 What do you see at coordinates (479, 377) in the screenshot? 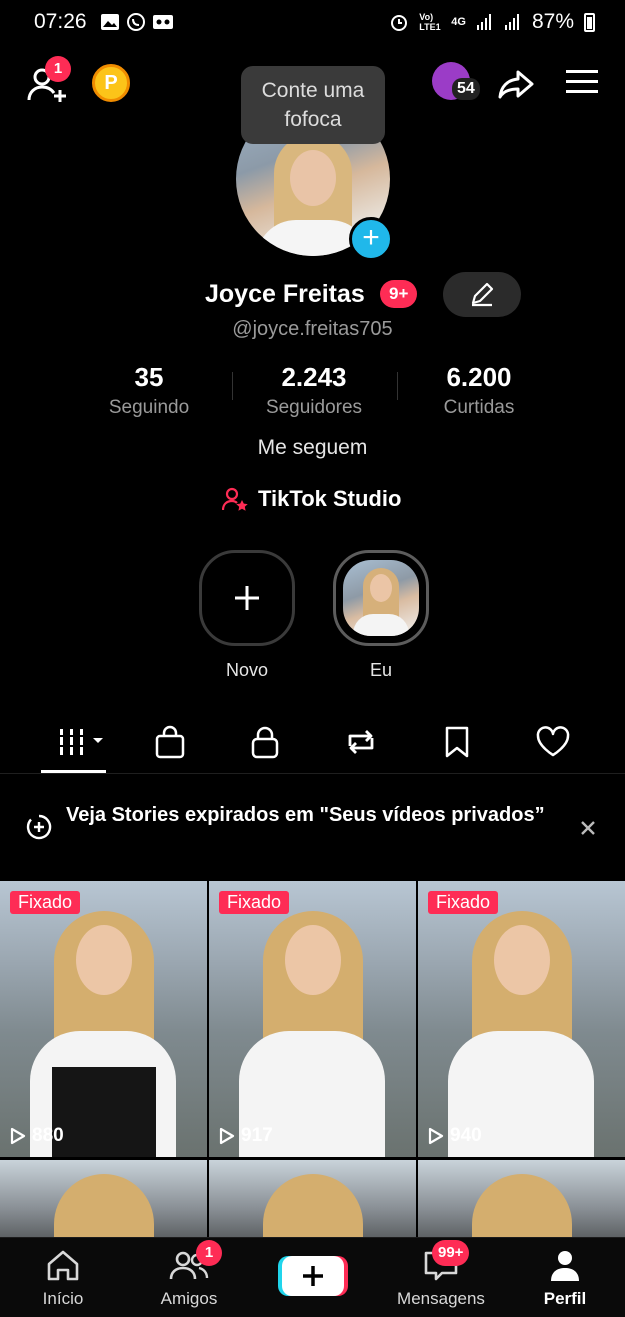
I see `stat-value: 6.200` at bounding box center [479, 377].